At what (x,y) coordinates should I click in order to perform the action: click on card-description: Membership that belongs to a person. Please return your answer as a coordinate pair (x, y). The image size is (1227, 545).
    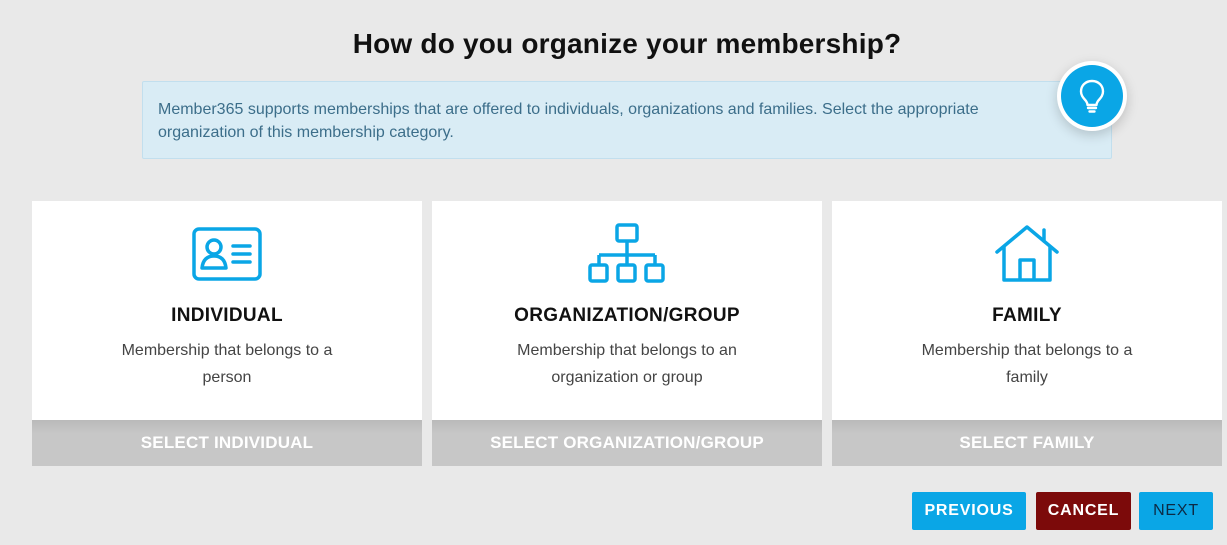
    Looking at the image, I should click on (227, 364).